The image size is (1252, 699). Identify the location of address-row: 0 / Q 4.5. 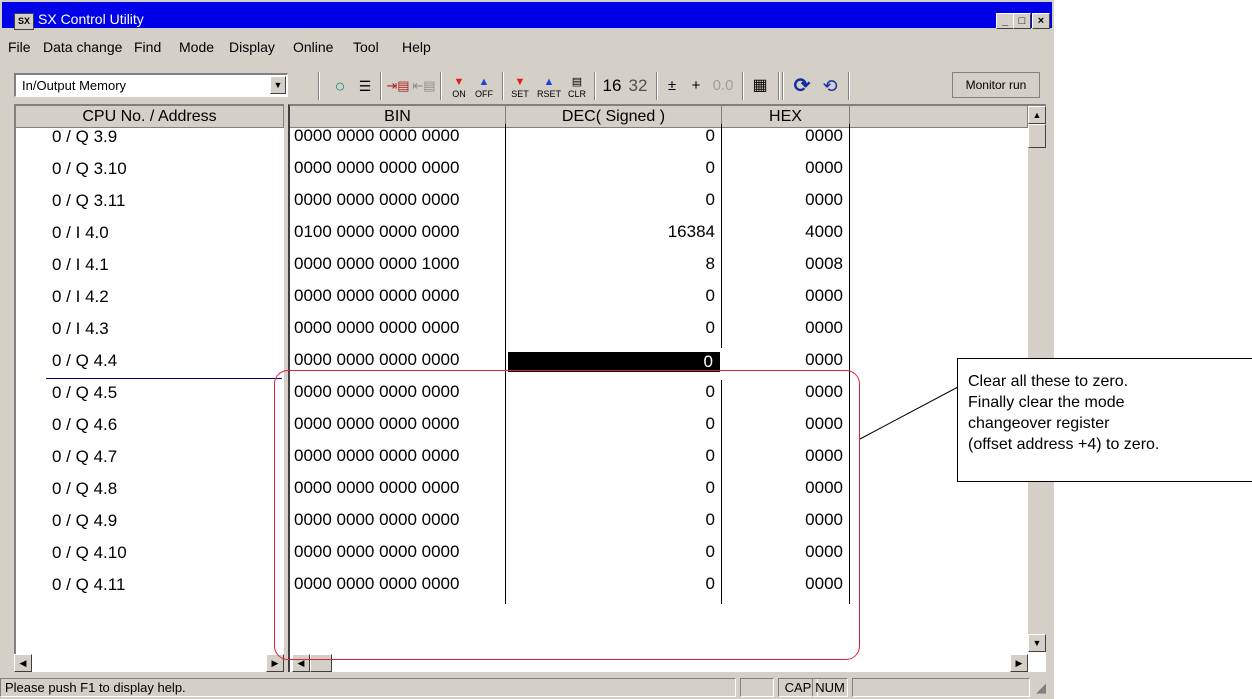
(149, 396).